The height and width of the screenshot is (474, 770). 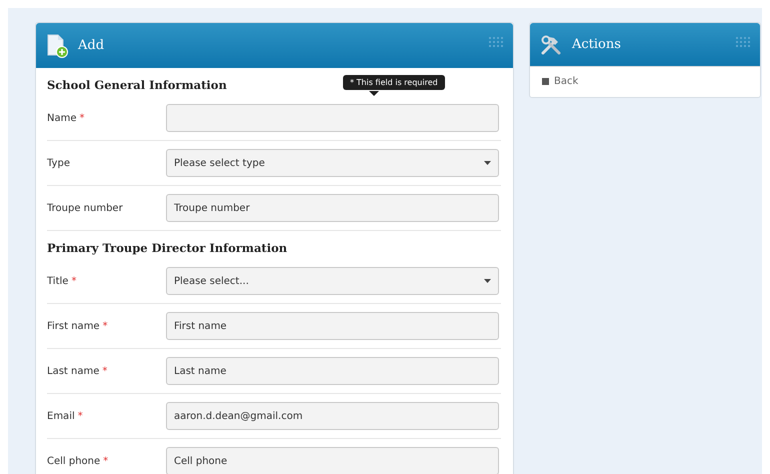 I want to click on select-field: Please select type, so click(x=332, y=163).